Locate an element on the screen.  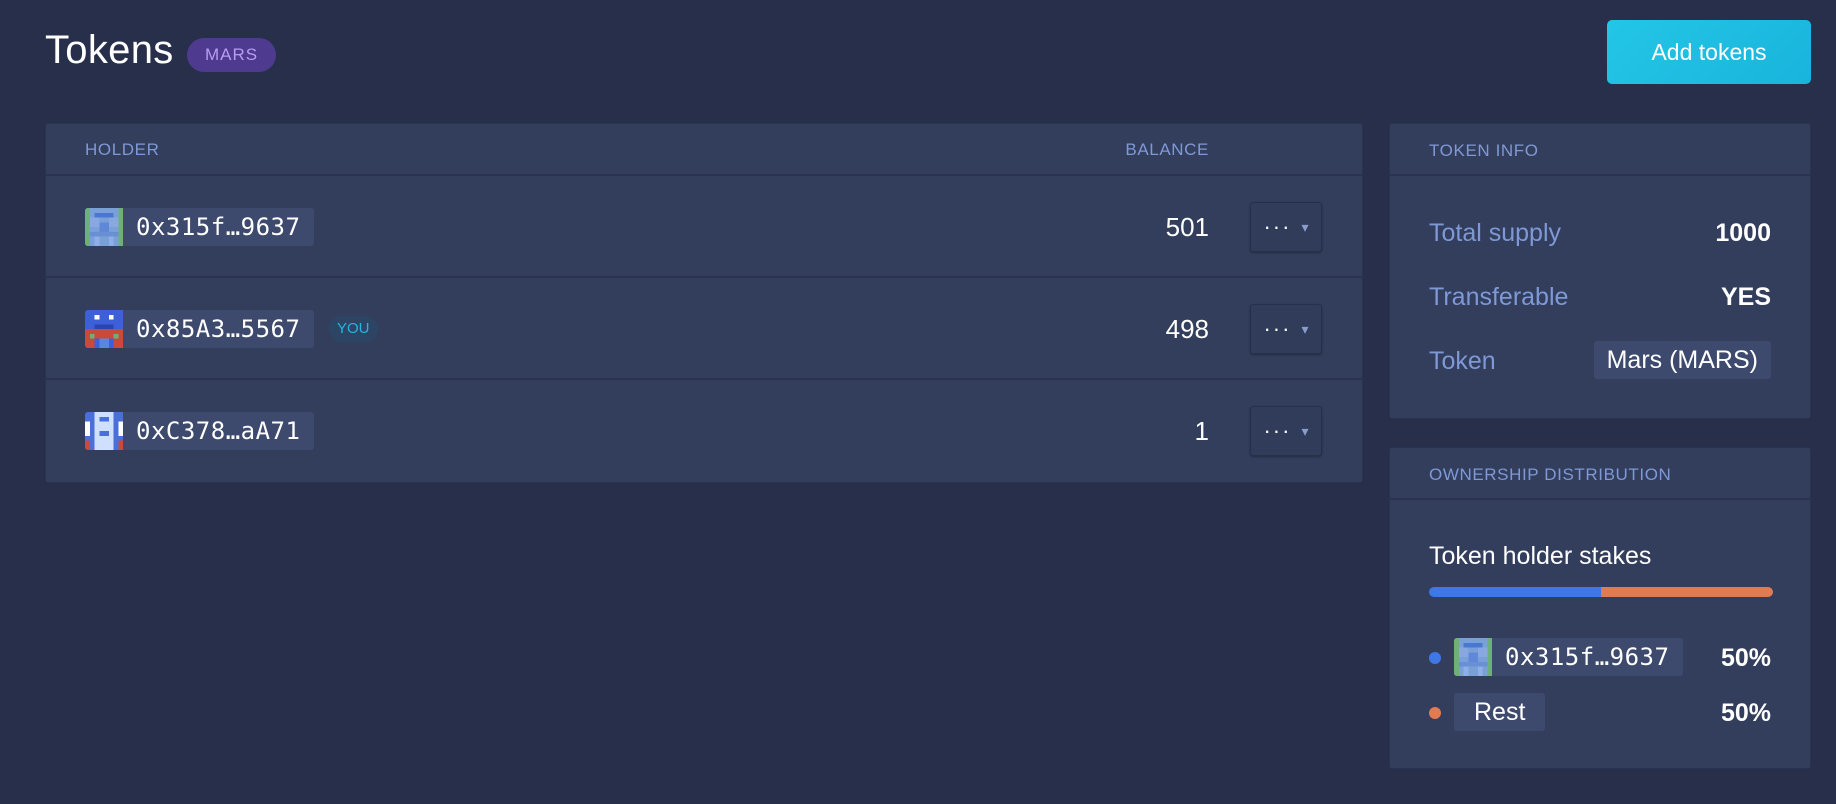
ownership-header: OWNERSHIP DISTRIBUTION is located at coordinates (1600, 474).